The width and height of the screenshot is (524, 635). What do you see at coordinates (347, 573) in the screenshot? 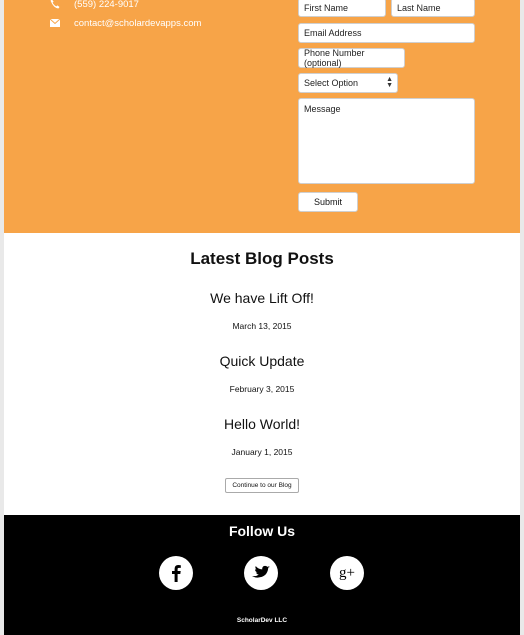
I see `google-plus-icon: g+` at bounding box center [347, 573].